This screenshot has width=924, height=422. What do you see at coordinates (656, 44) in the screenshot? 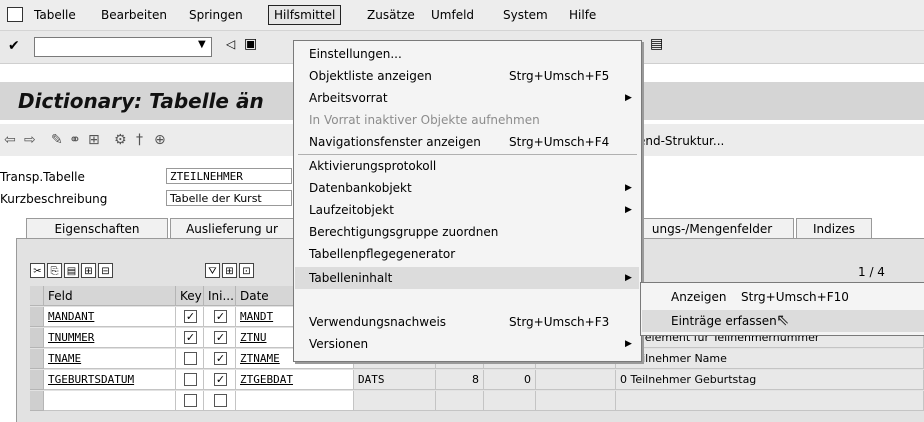
I see `layout-icon: ▤` at bounding box center [656, 44].